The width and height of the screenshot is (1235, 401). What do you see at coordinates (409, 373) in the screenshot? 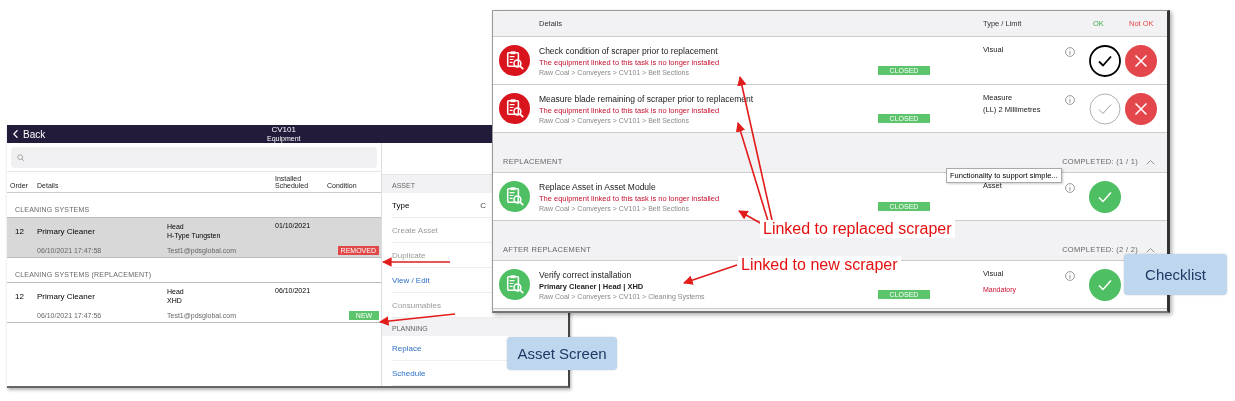
I see `menu-item: Schedule` at bounding box center [409, 373].